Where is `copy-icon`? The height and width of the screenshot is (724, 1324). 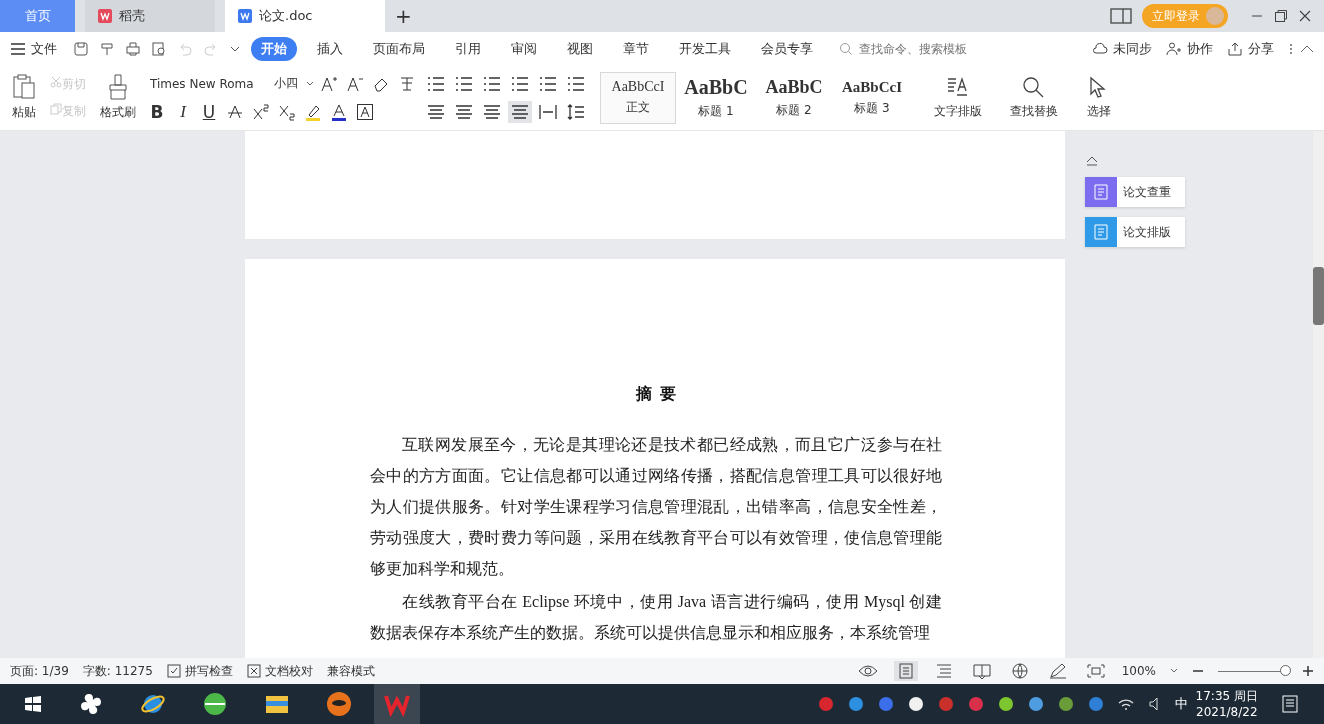 copy-icon is located at coordinates (56, 108).